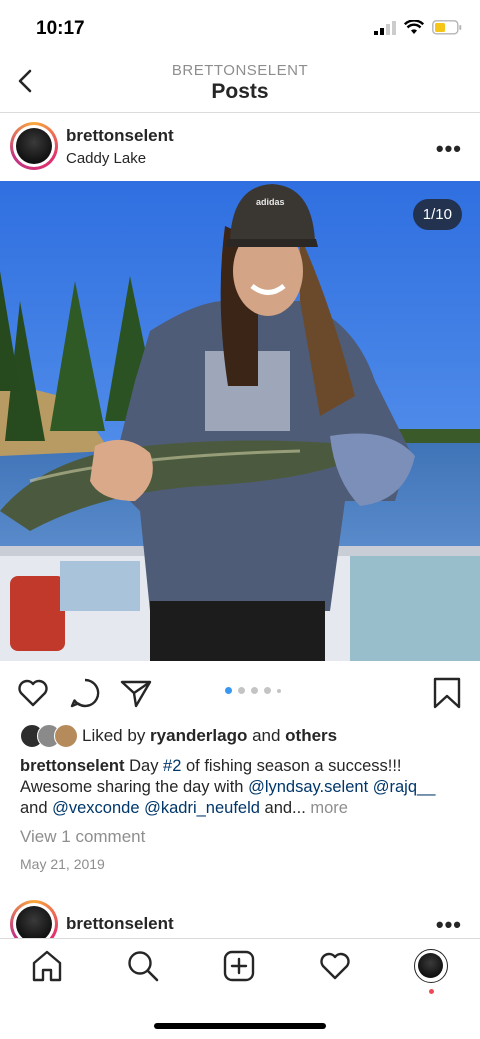  Describe the element at coordinates (447, 27) in the screenshot. I see `battery-icon` at that location.